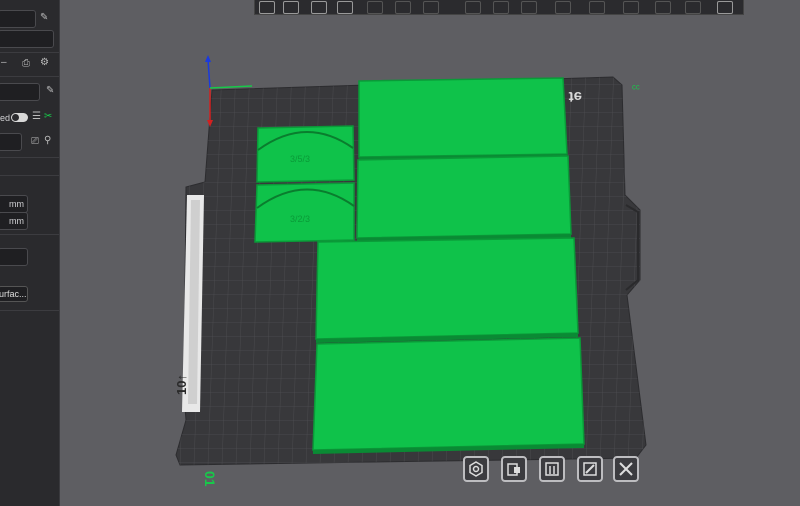  I want to click on part-arc-2: 3/2/3, so click(304, 212).